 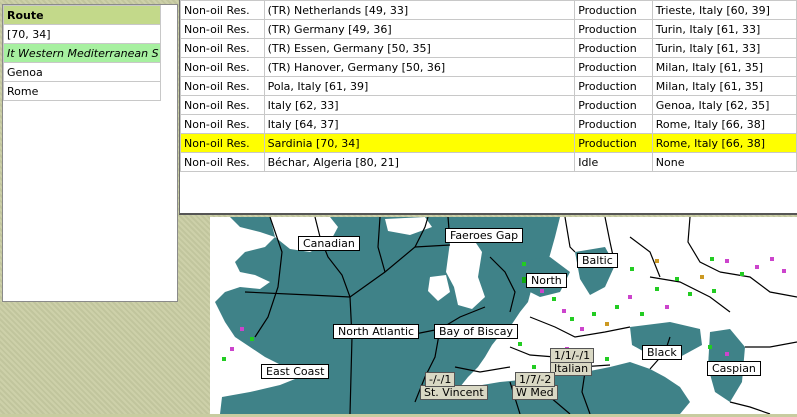 I want to click on route-item-label: Rome, so click(x=82, y=91).